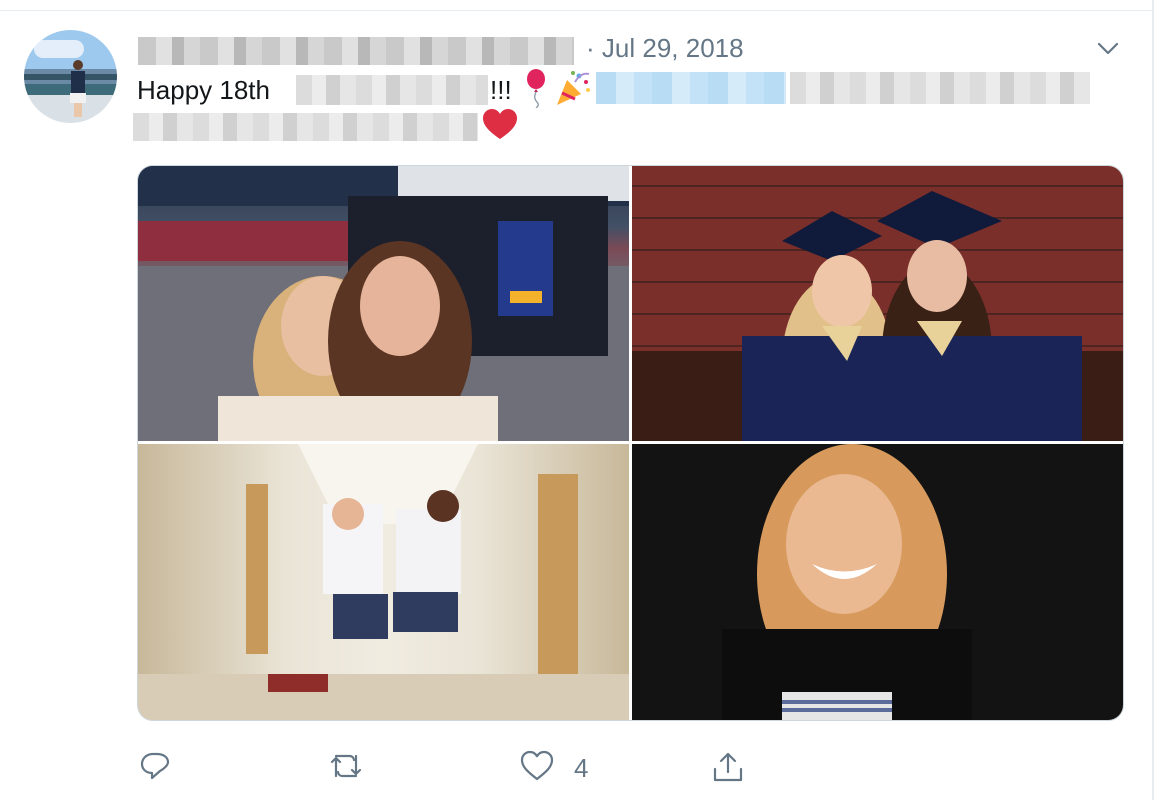 This screenshot has width=1154, height=800. Describe the element at coordinates (940, 88) in the screenshot. I see `redacted-text-line1` at that location.